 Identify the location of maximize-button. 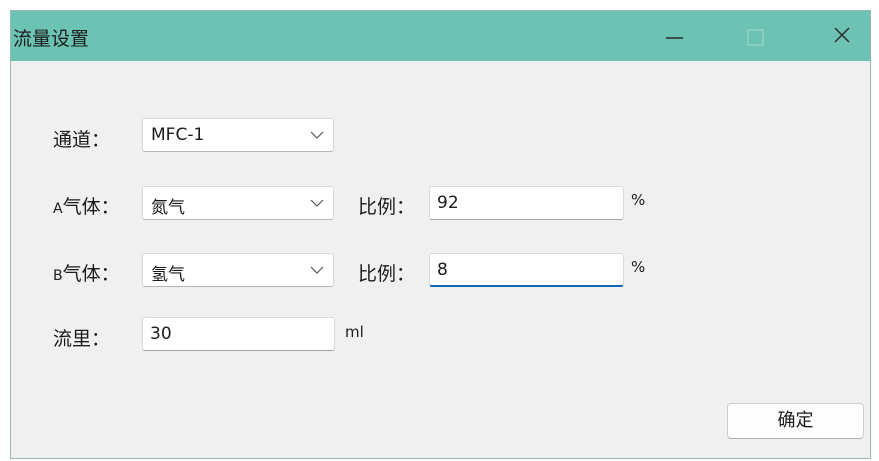
(755, 36).